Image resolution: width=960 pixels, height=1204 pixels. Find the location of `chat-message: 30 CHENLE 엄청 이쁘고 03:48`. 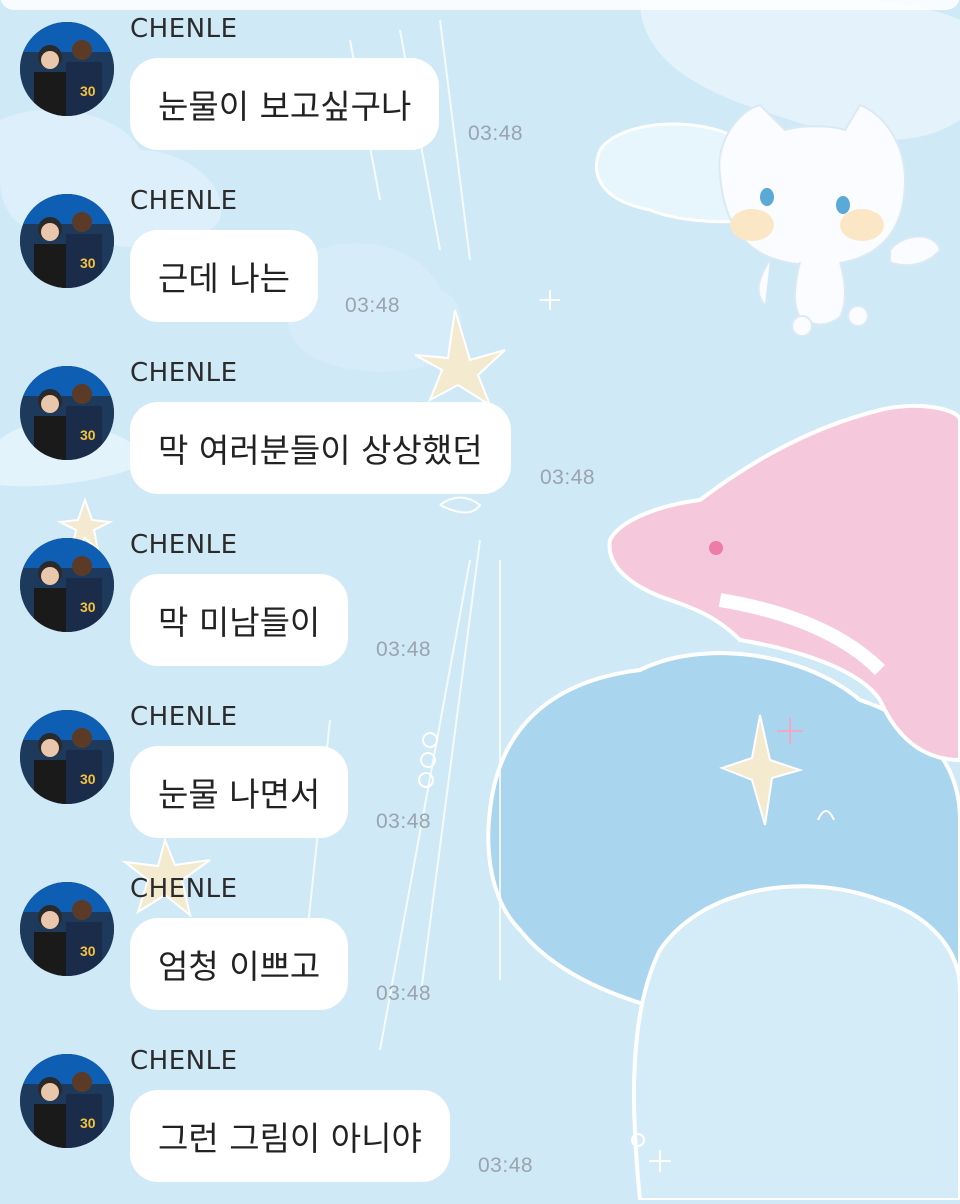

chat-message: 30 CHENLE 엄청 이쁘고 03:48 is located at coordinates (480, 946).